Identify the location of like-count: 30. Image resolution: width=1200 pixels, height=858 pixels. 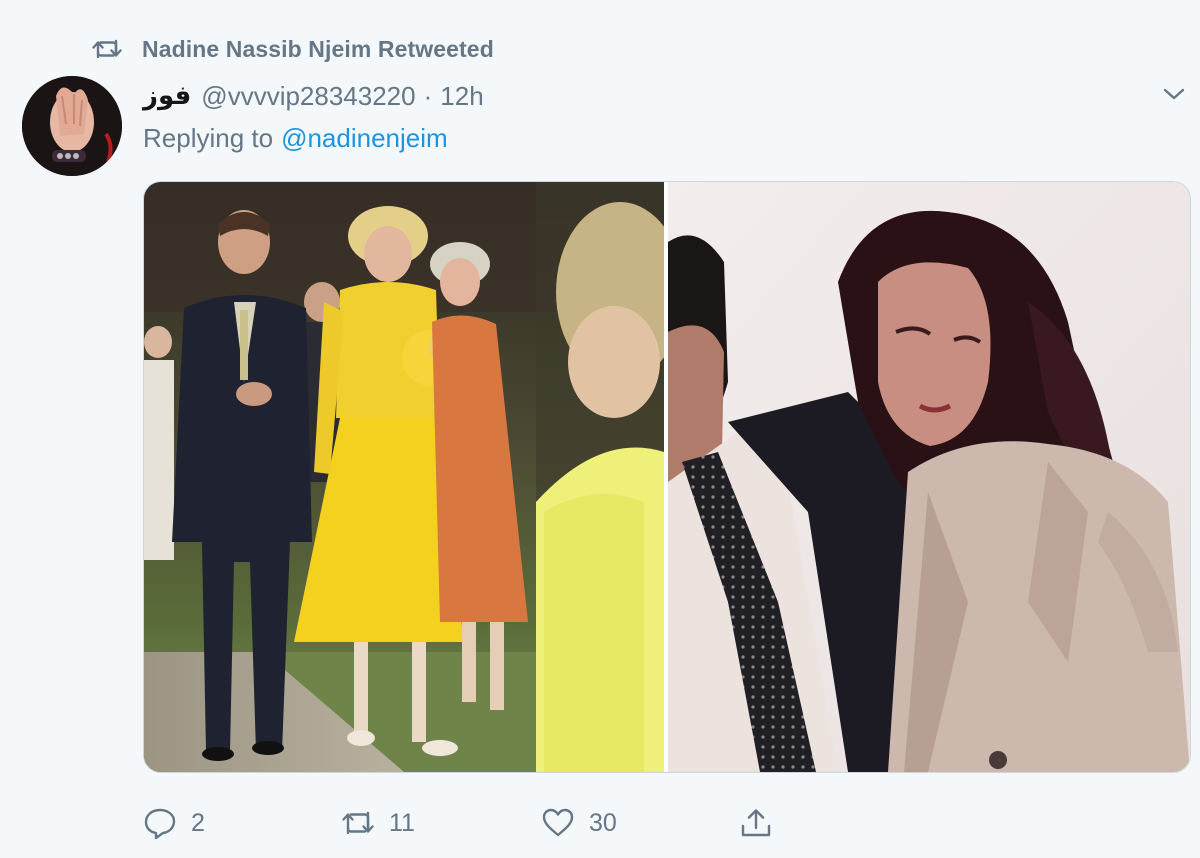
(603, 822).